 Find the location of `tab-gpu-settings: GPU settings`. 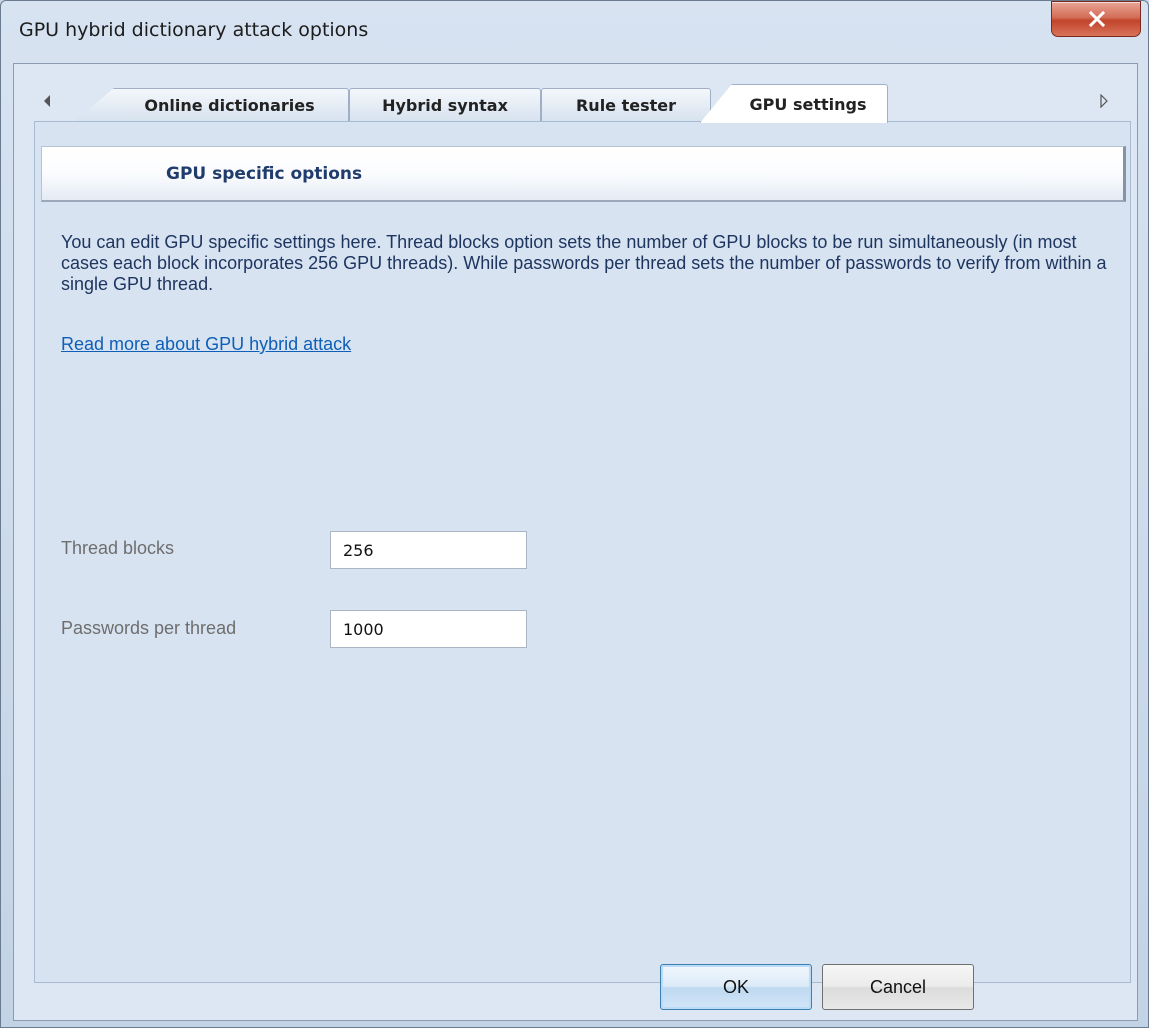

tab-gpu-settings: GPU settings is located at coordinates (794, 103).